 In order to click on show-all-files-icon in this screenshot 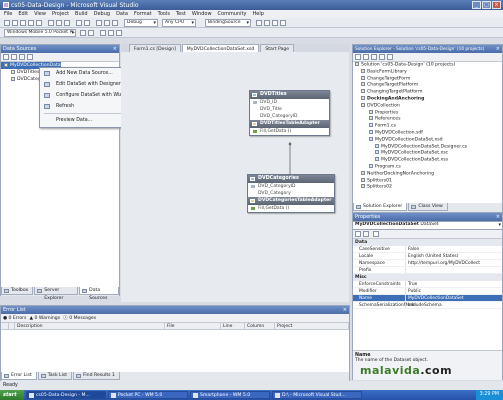, I will do `click(366, 57)`.